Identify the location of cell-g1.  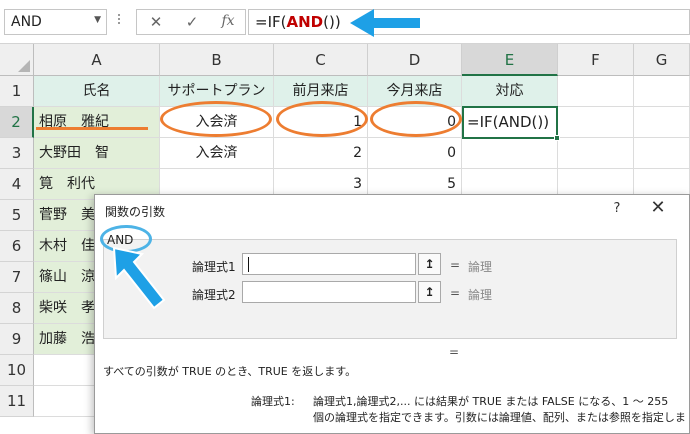
(662, 91).